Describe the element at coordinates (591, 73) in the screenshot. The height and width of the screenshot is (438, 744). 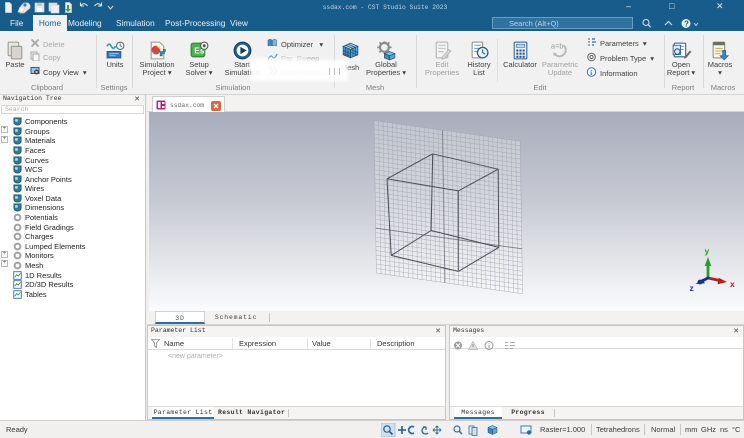
I see `svg-text: i` at that location.